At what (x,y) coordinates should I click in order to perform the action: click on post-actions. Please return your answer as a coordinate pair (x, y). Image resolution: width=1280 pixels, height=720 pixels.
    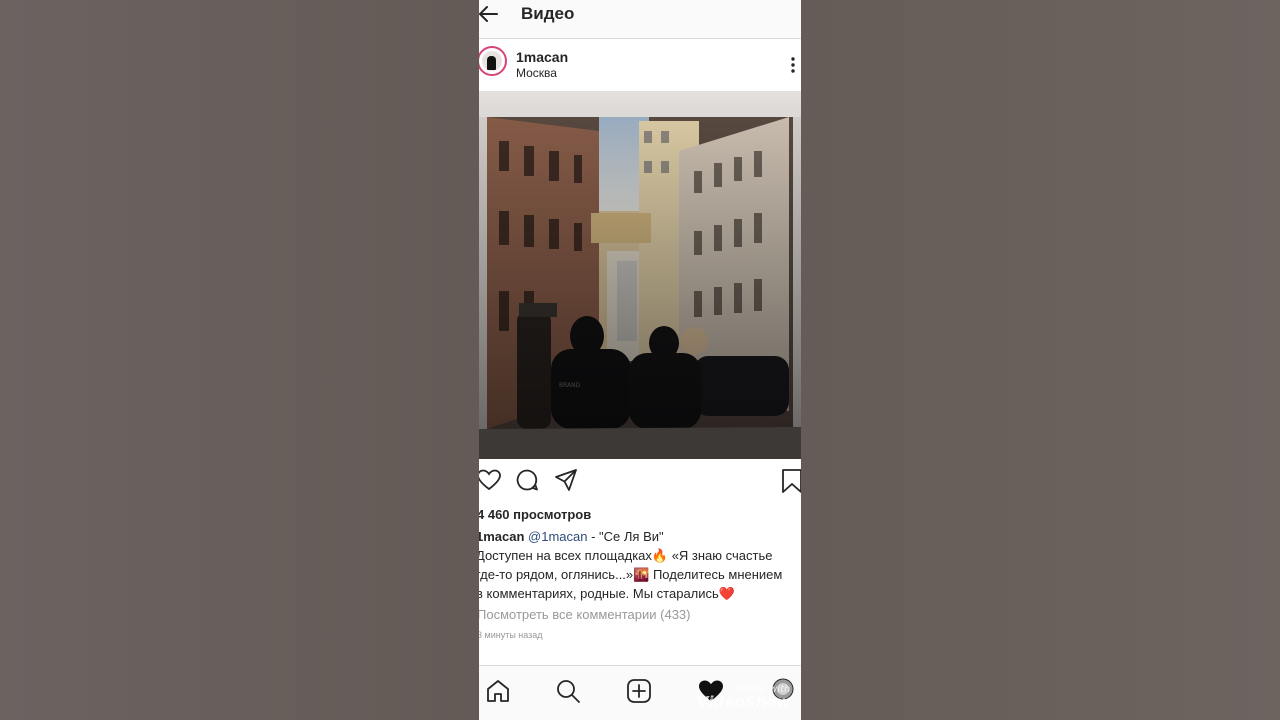
    Looking at the image, I should click on (640, 483).